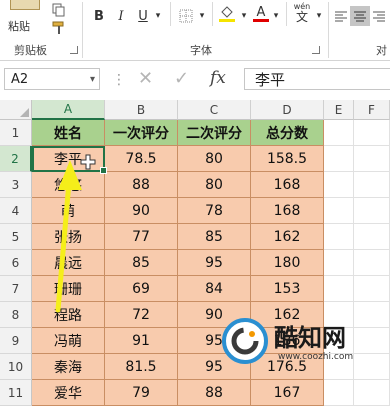 The height and width of the screenshot is (406, 390). Describe the element at coordinates (244, 16) in the screenshot. I see `fill-color-dropdown-icon: ▾` at that location.